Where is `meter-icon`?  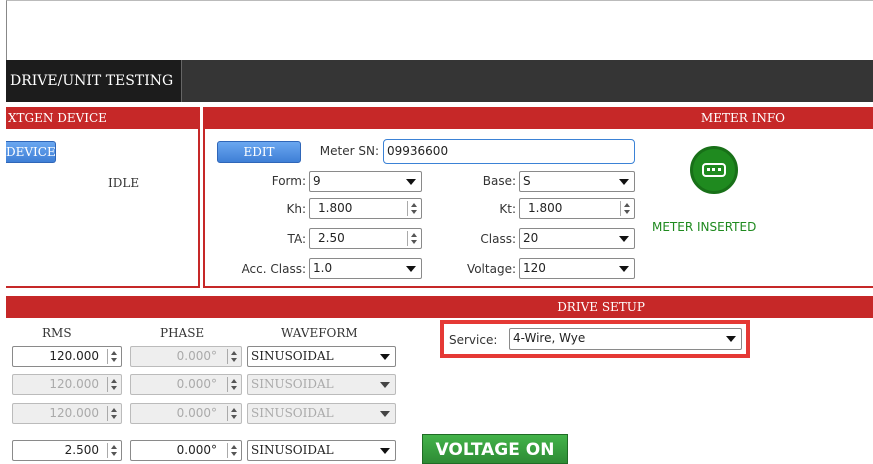
meter-icon is located at coordinates (714, 170).